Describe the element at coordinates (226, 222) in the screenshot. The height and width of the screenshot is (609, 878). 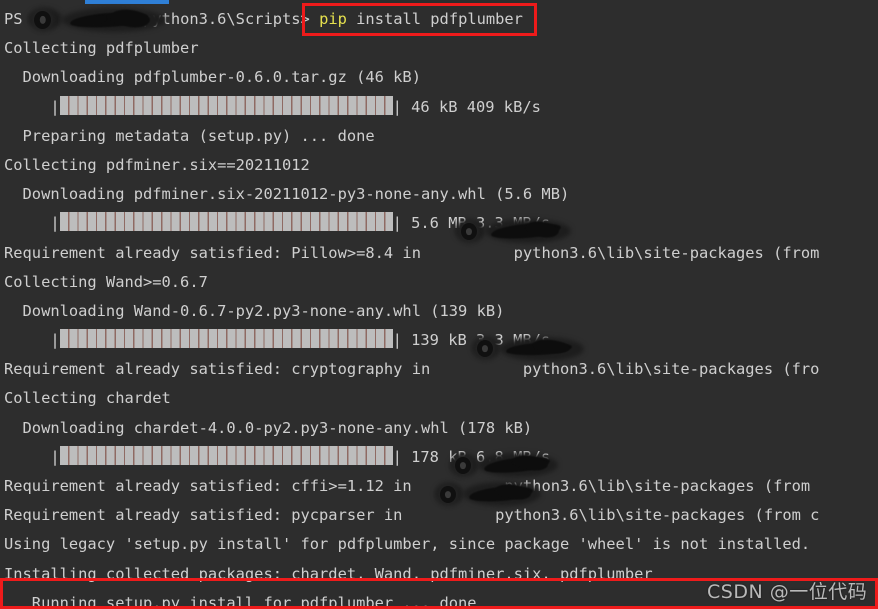
I see `progress-bar-pdfminer` at that location.